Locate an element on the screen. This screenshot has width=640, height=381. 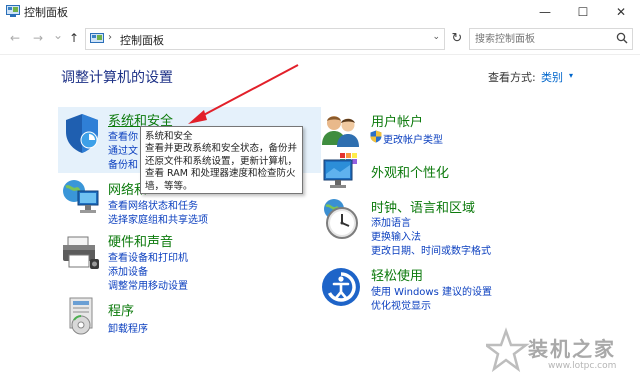
chevron-down-icon: ▾ is located at coordinates (571, 75).